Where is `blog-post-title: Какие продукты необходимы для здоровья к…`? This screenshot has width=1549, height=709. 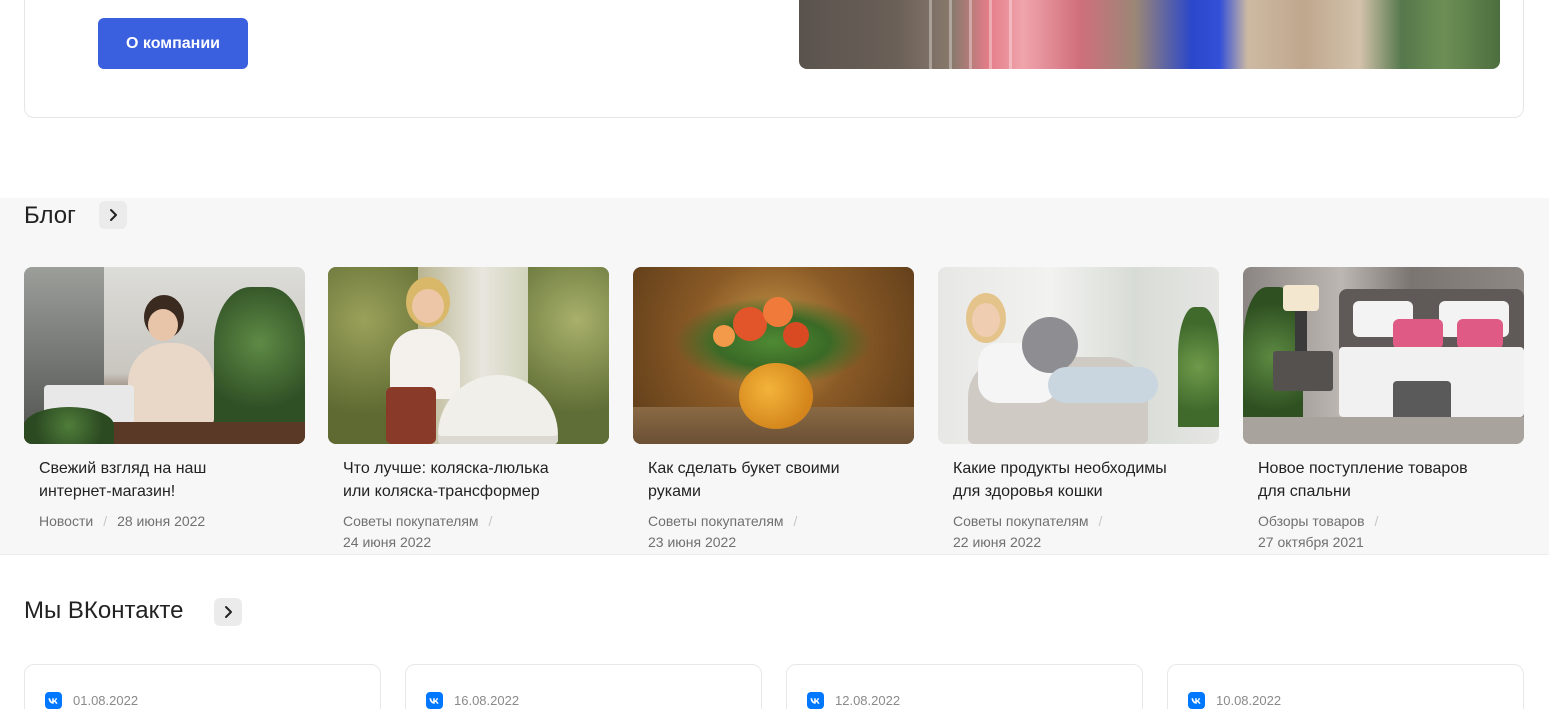
blog-post-title: Какие продукты необходимы для здоровья к… is located at coordinates (1078, 480).